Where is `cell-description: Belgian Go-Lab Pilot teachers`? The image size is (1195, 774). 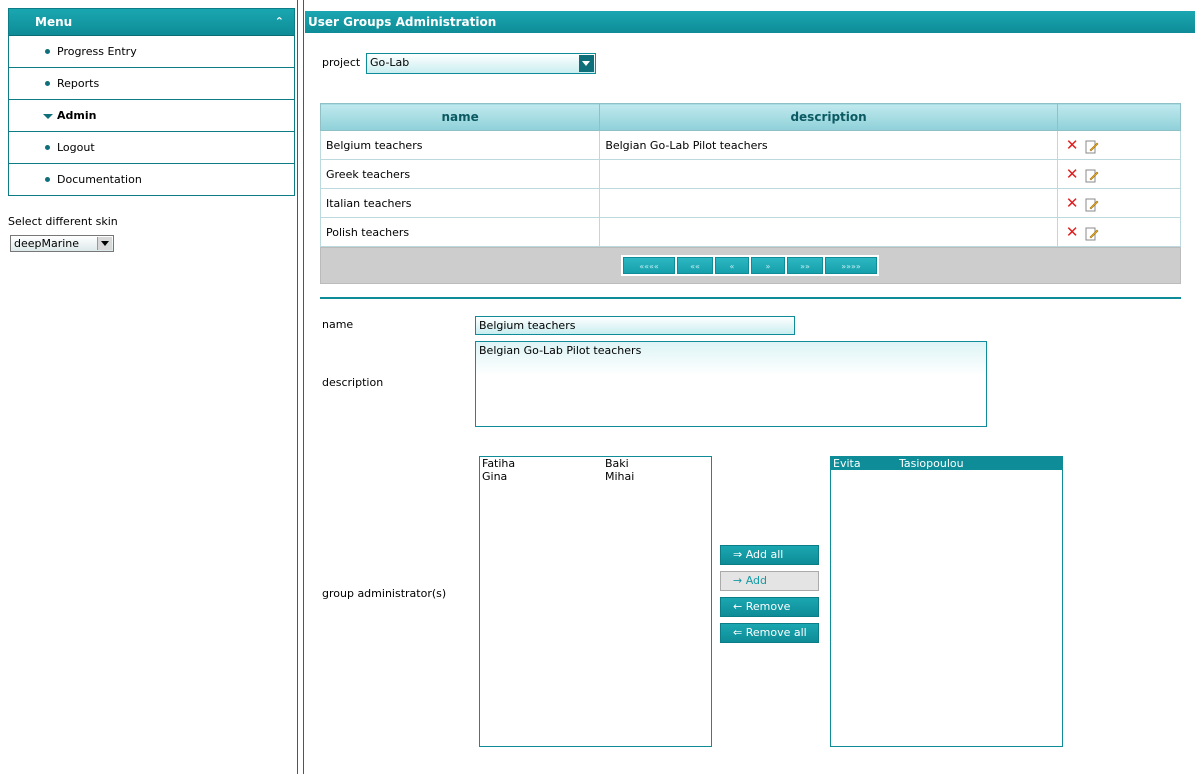 cell-description: Belgian Go-Lab Pilot teachers is located at coordinates (828, 145).